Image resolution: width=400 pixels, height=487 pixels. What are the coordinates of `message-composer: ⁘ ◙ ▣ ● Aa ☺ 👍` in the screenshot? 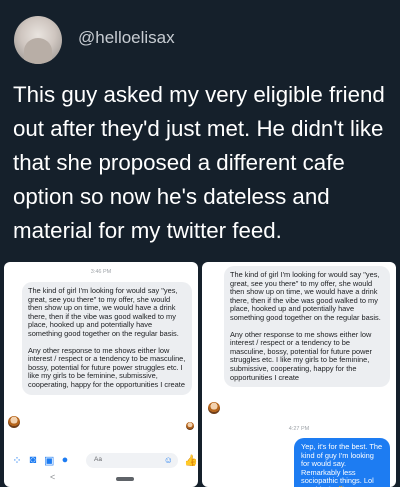 It's located at (101, 460).